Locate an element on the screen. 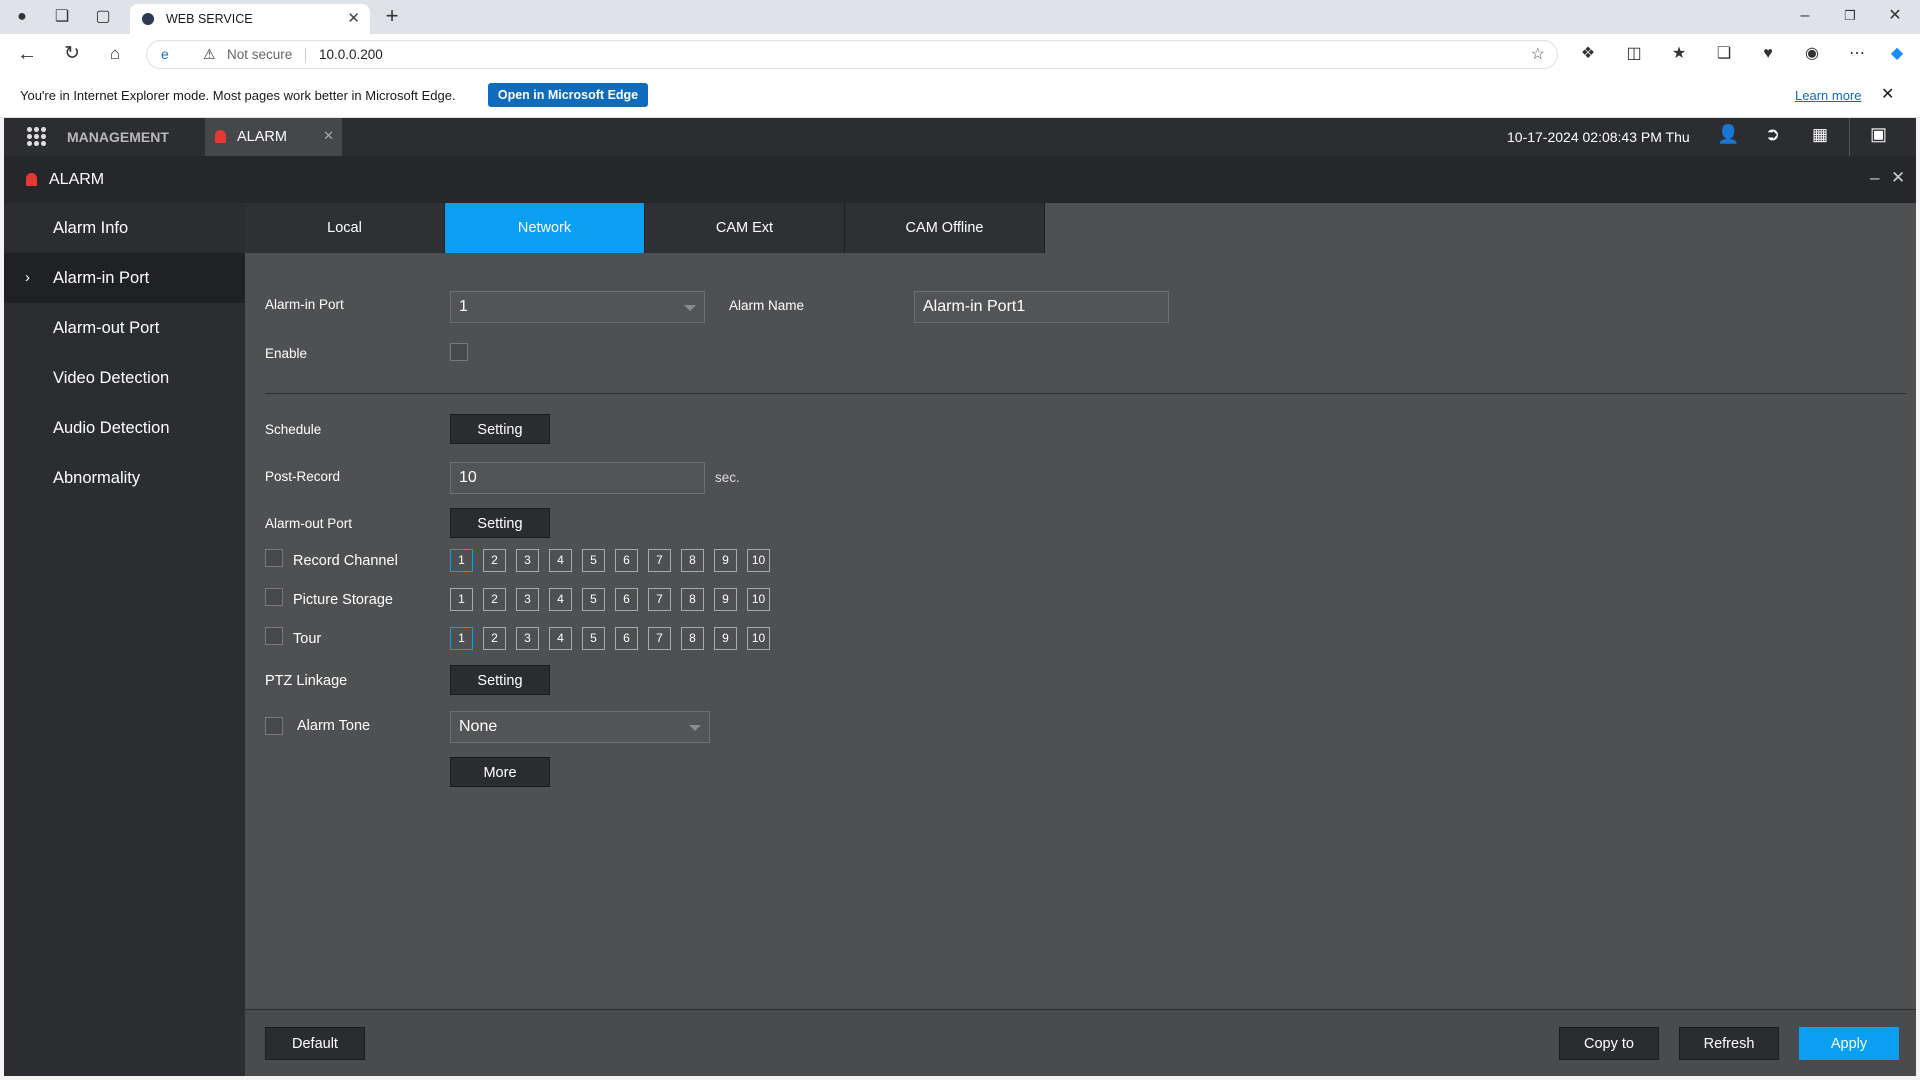 The image size is (1920, 1080). collections-icon: ❏ is located at coordinates (1724, 54).